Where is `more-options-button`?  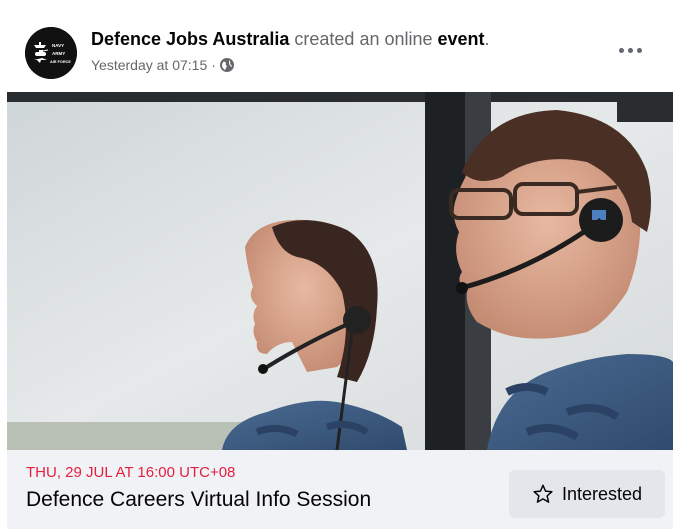 more-options-button is located at coordinates (630, 50).